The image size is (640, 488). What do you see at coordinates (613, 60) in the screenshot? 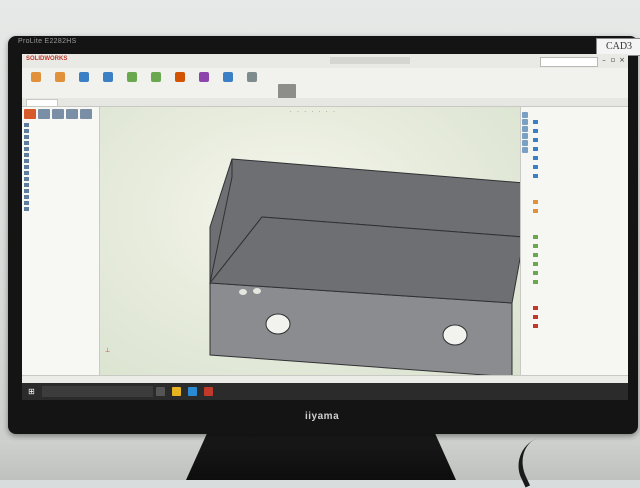
I see `restore-button: ▫` at bounding box center [613, 60].